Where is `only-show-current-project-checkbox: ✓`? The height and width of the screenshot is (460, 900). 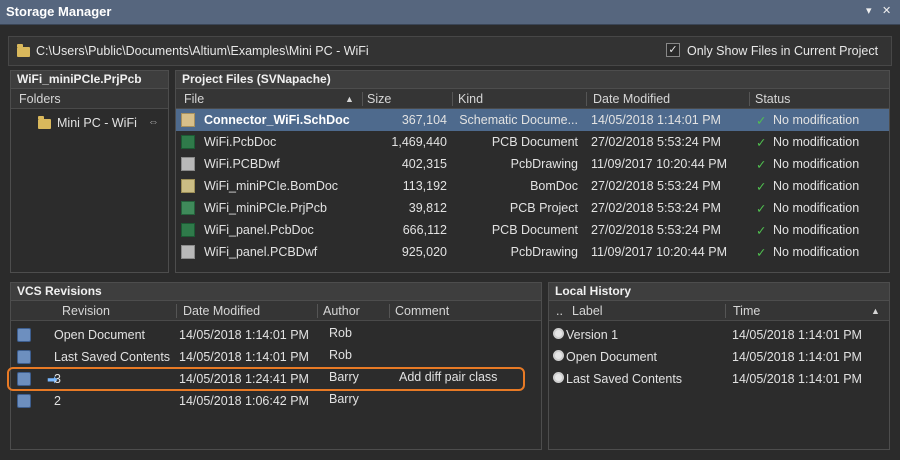
only-show-current-project-checkbox: ✓ is located at coordinates (673, 50).